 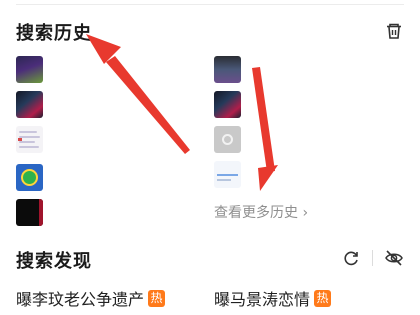 What do you see at coordinates (54, 33) in the screenshot?
I see `search-history-title: 搜索历史` at bounding box center [54, 33].